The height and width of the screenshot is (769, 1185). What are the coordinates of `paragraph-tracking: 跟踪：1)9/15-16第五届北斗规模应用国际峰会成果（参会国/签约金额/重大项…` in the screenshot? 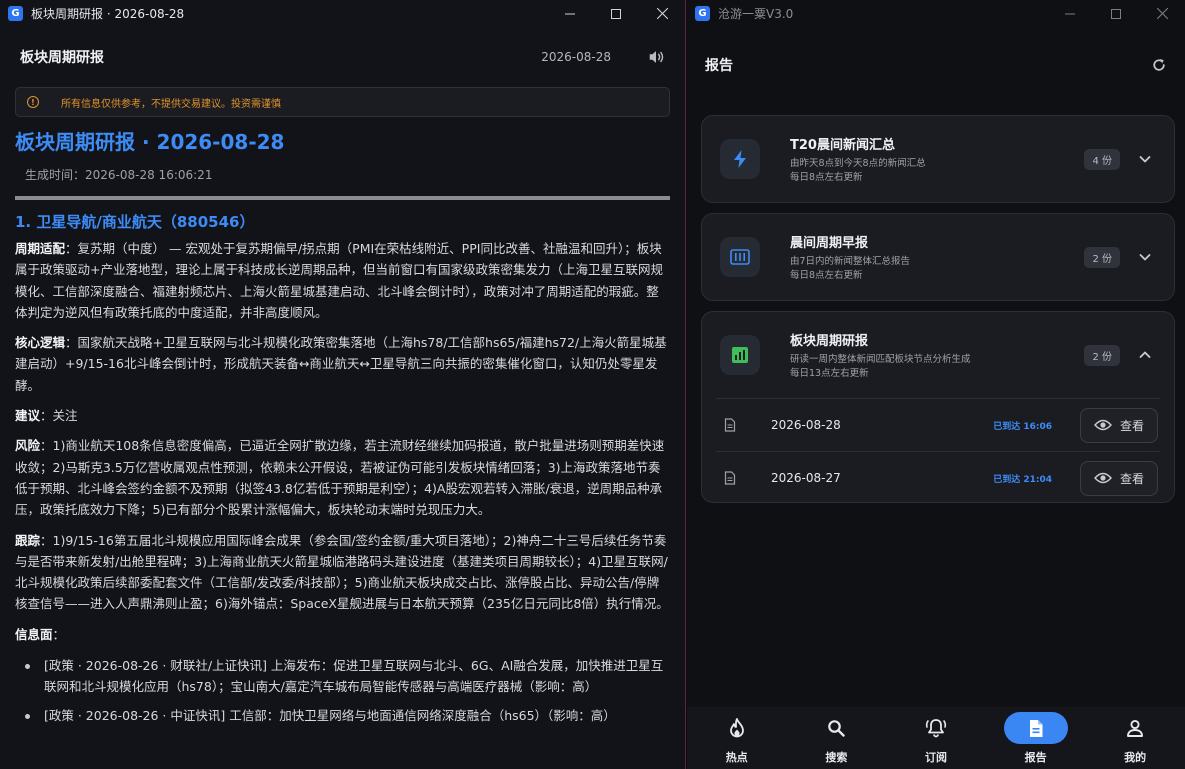 It's located at (342, 572).